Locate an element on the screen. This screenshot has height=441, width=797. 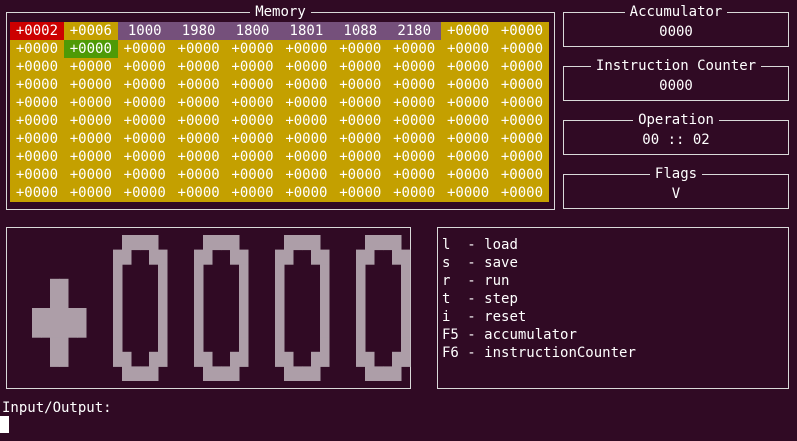
memory-cell: 1800 is located at coordinates (252, 31).